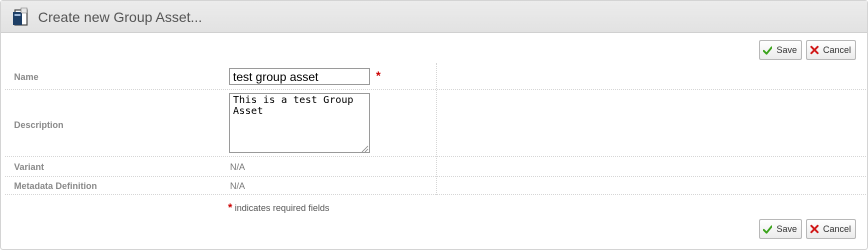  I want to click on required-note-text: indicates required fields, so click(282, 208).